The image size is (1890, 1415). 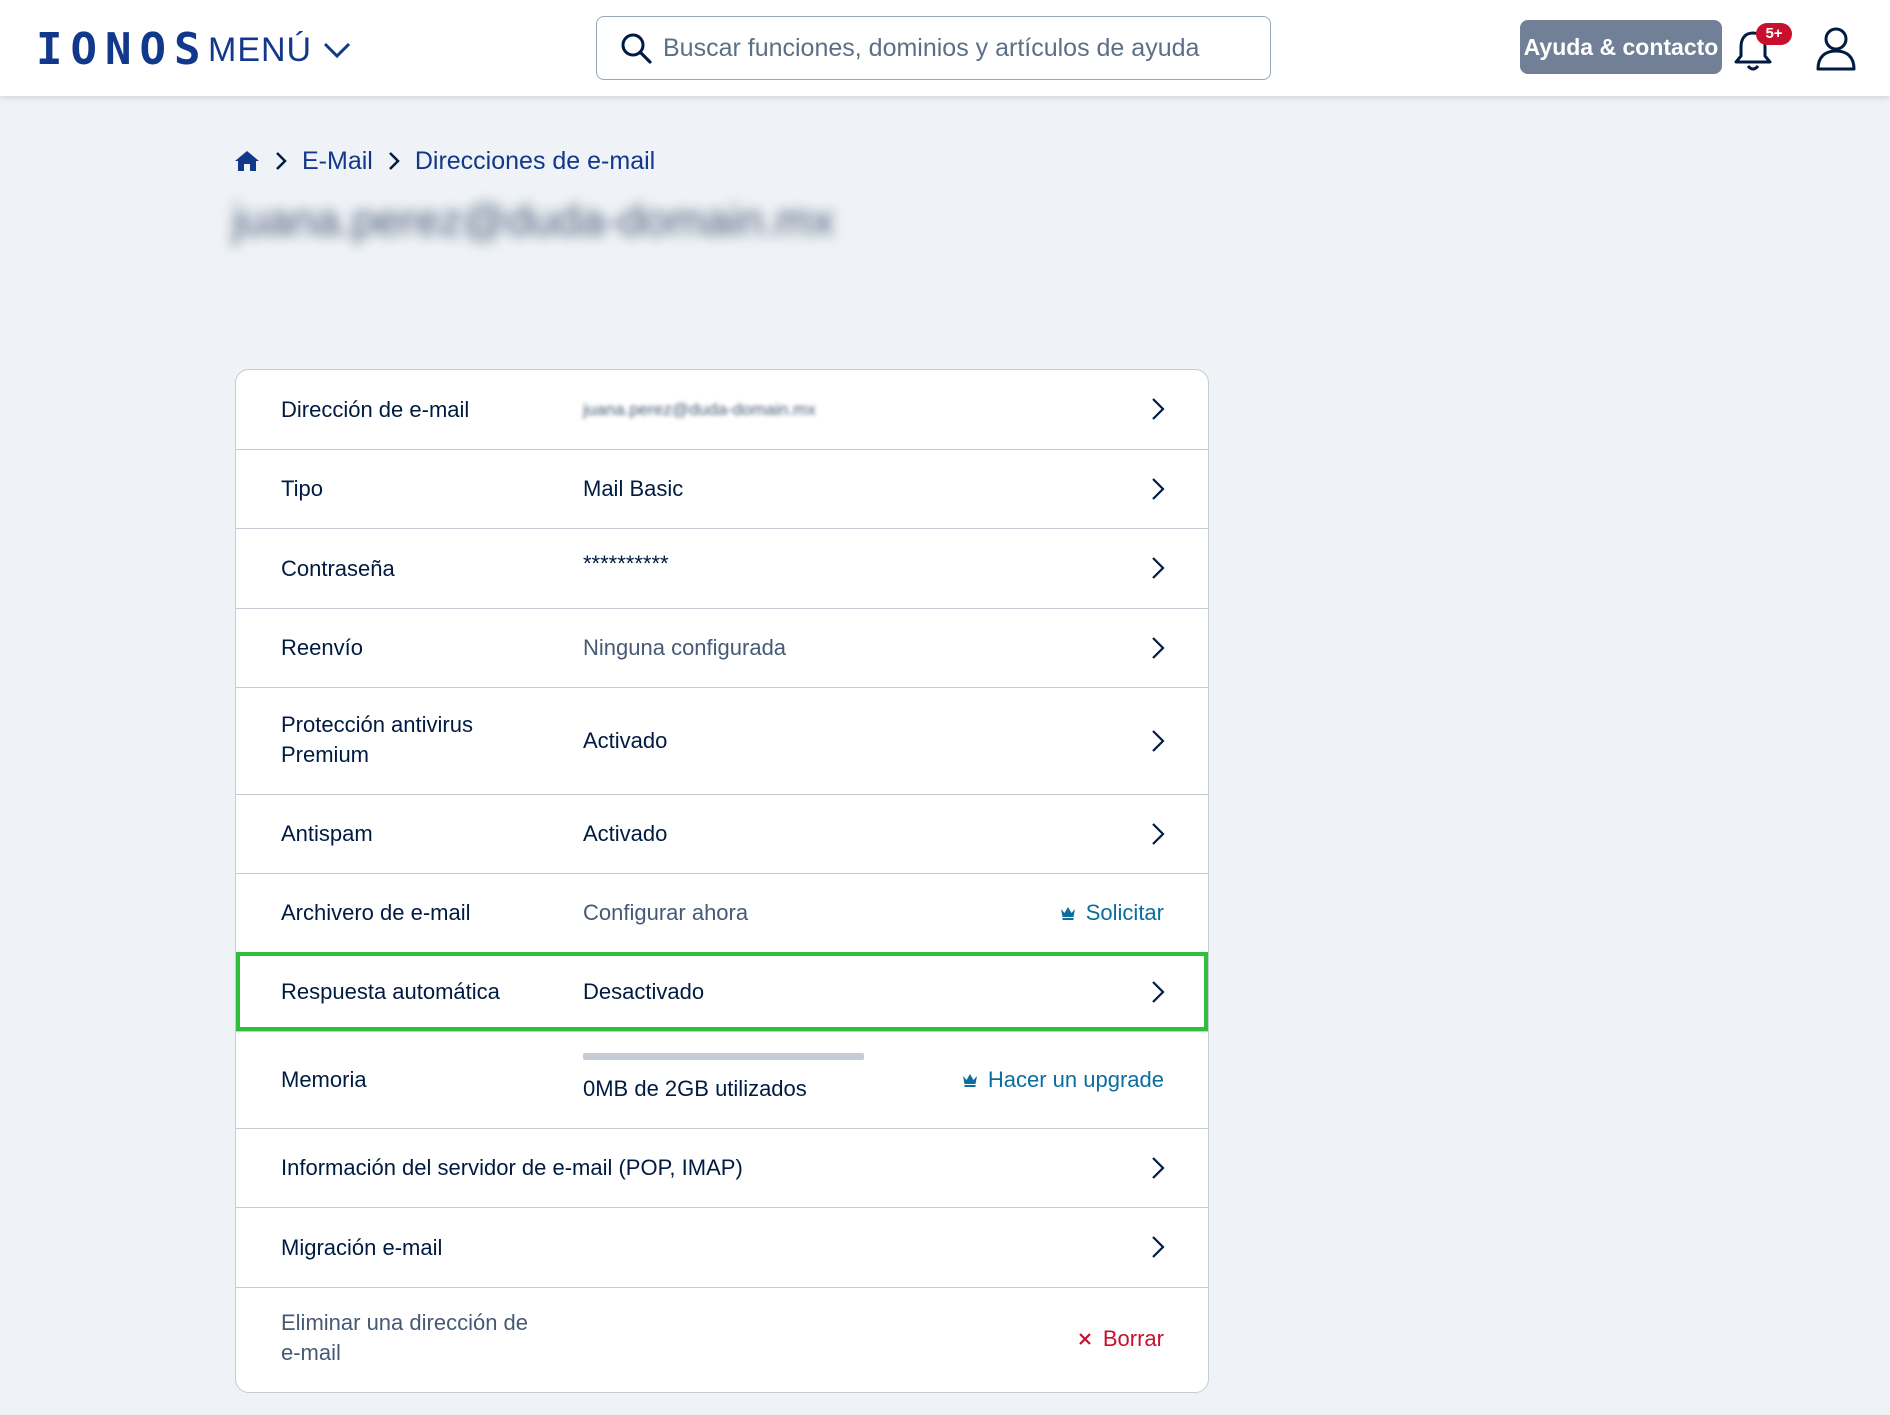 I want to click on row-antispam: Antispam Activado, so click(x=722, y=834).